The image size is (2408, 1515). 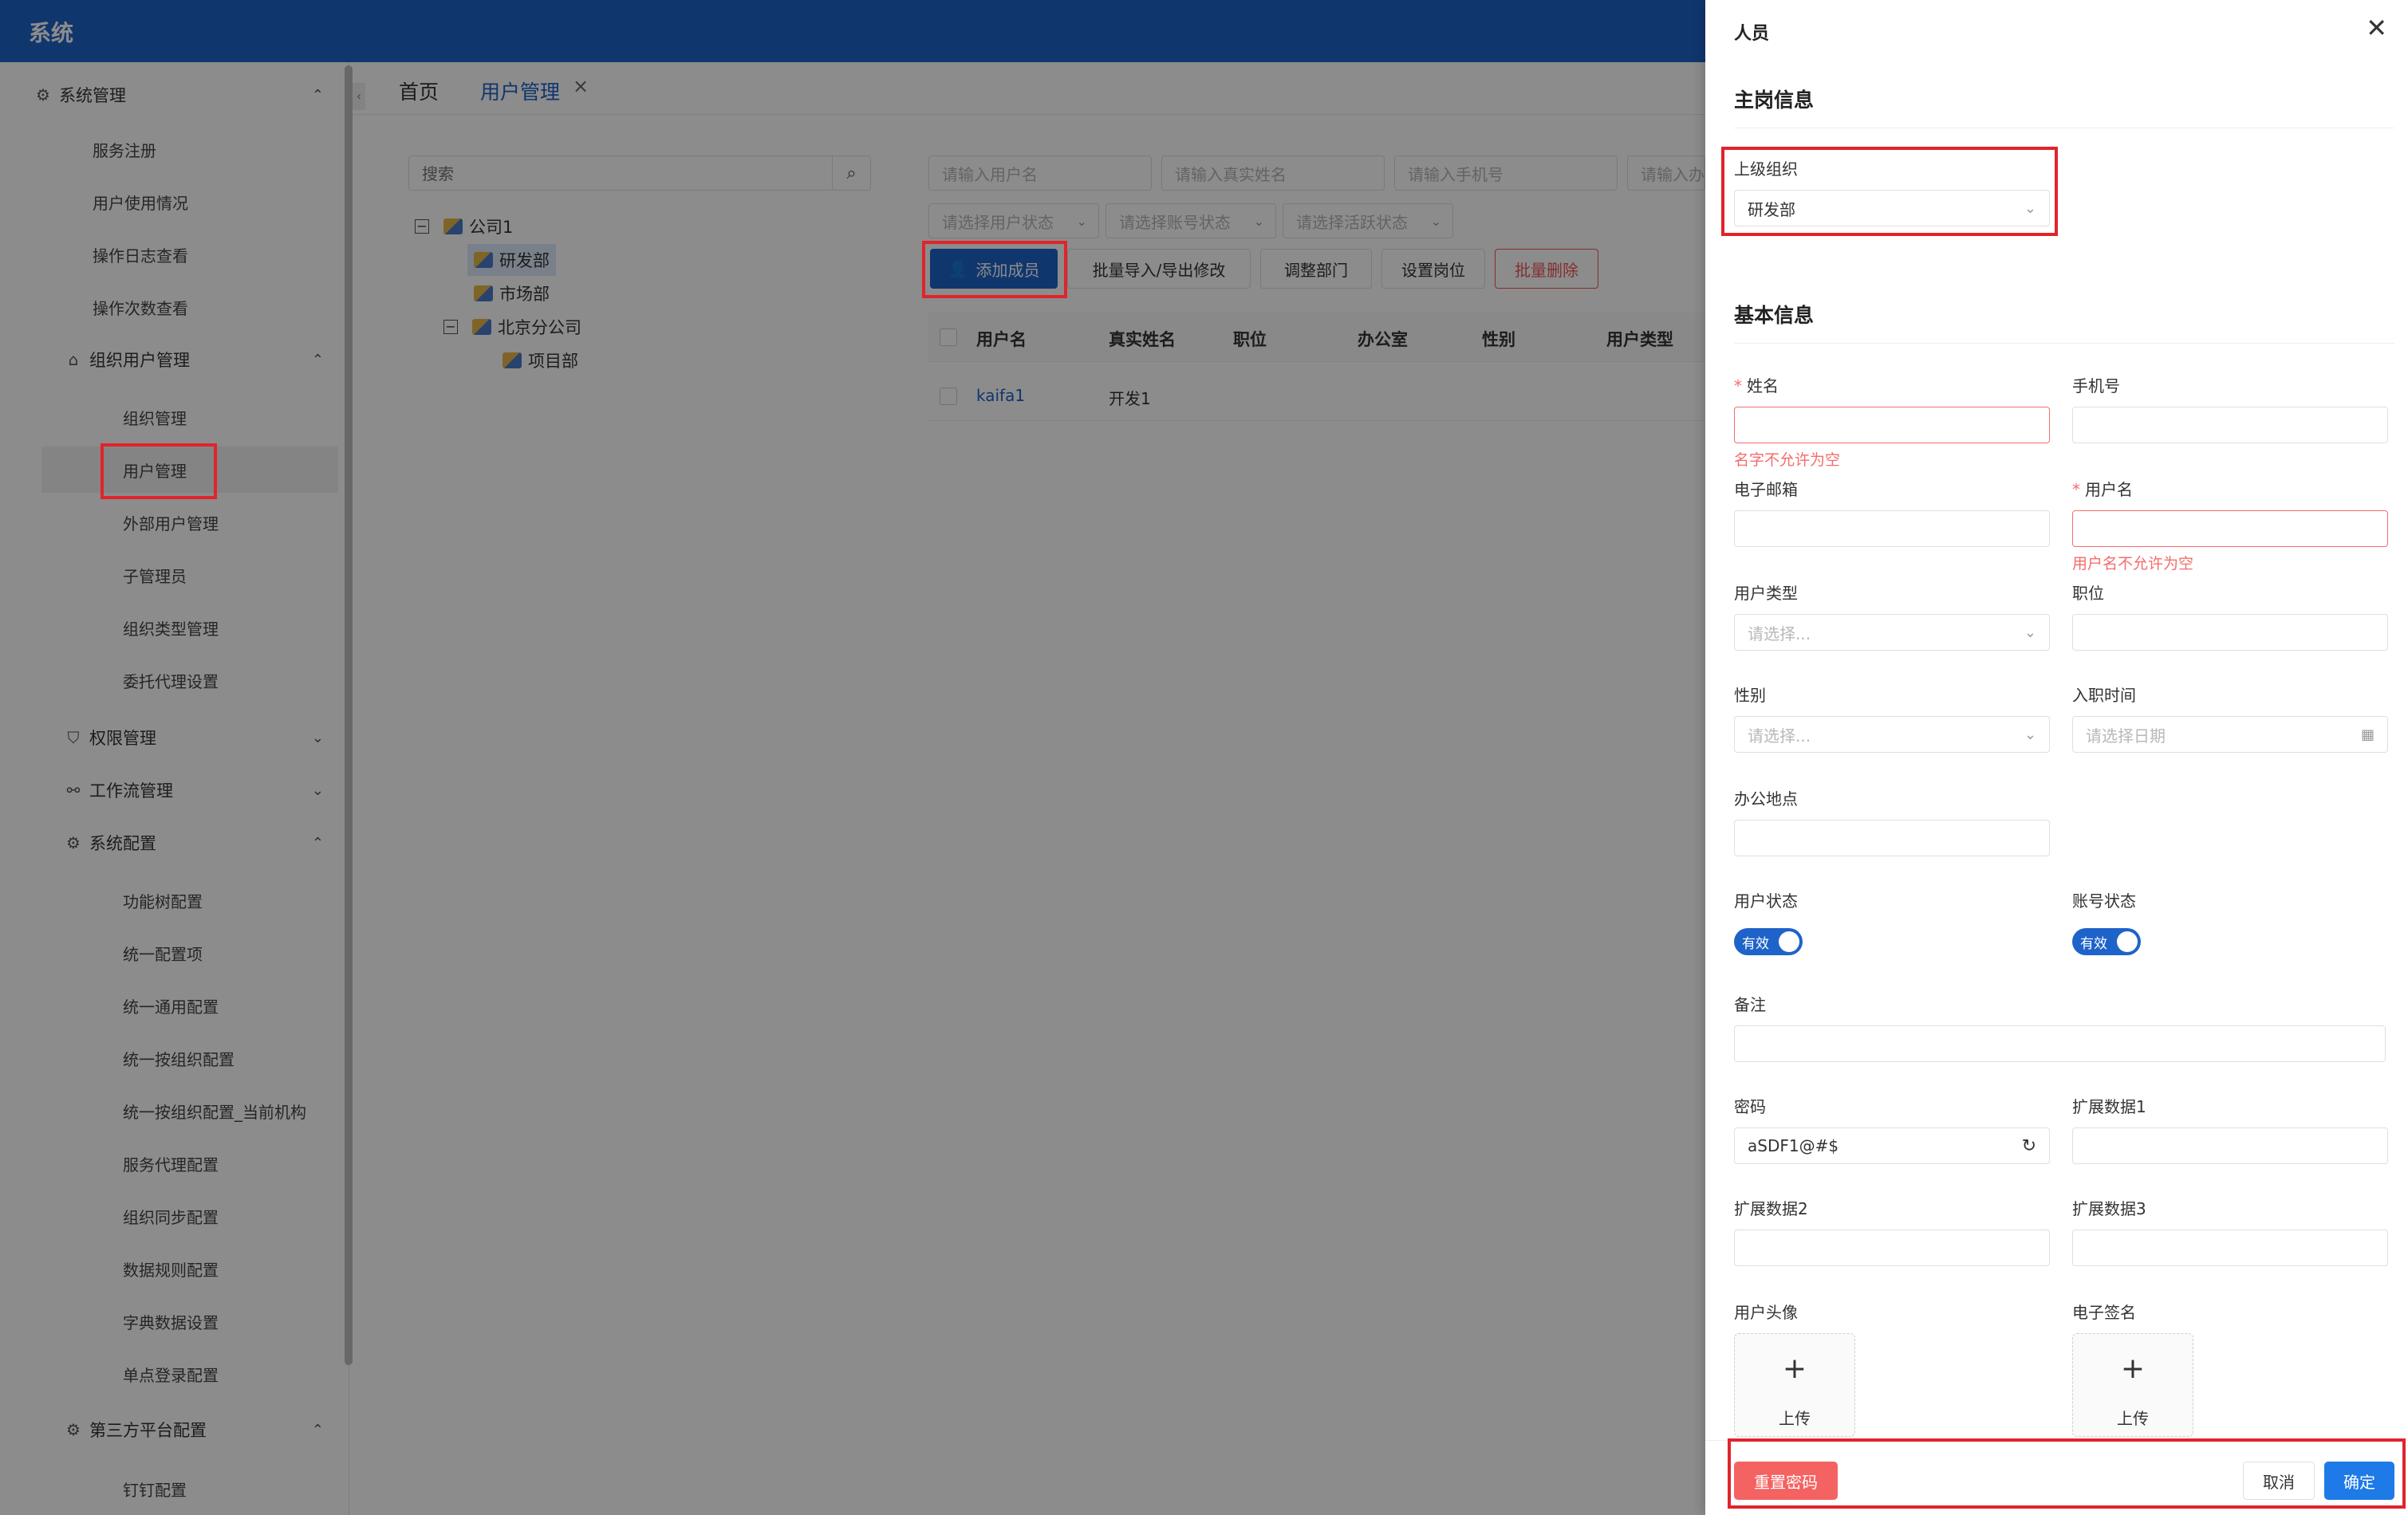 I want to click on label-signature: 电子签名, so click(x=2104, y=1312).